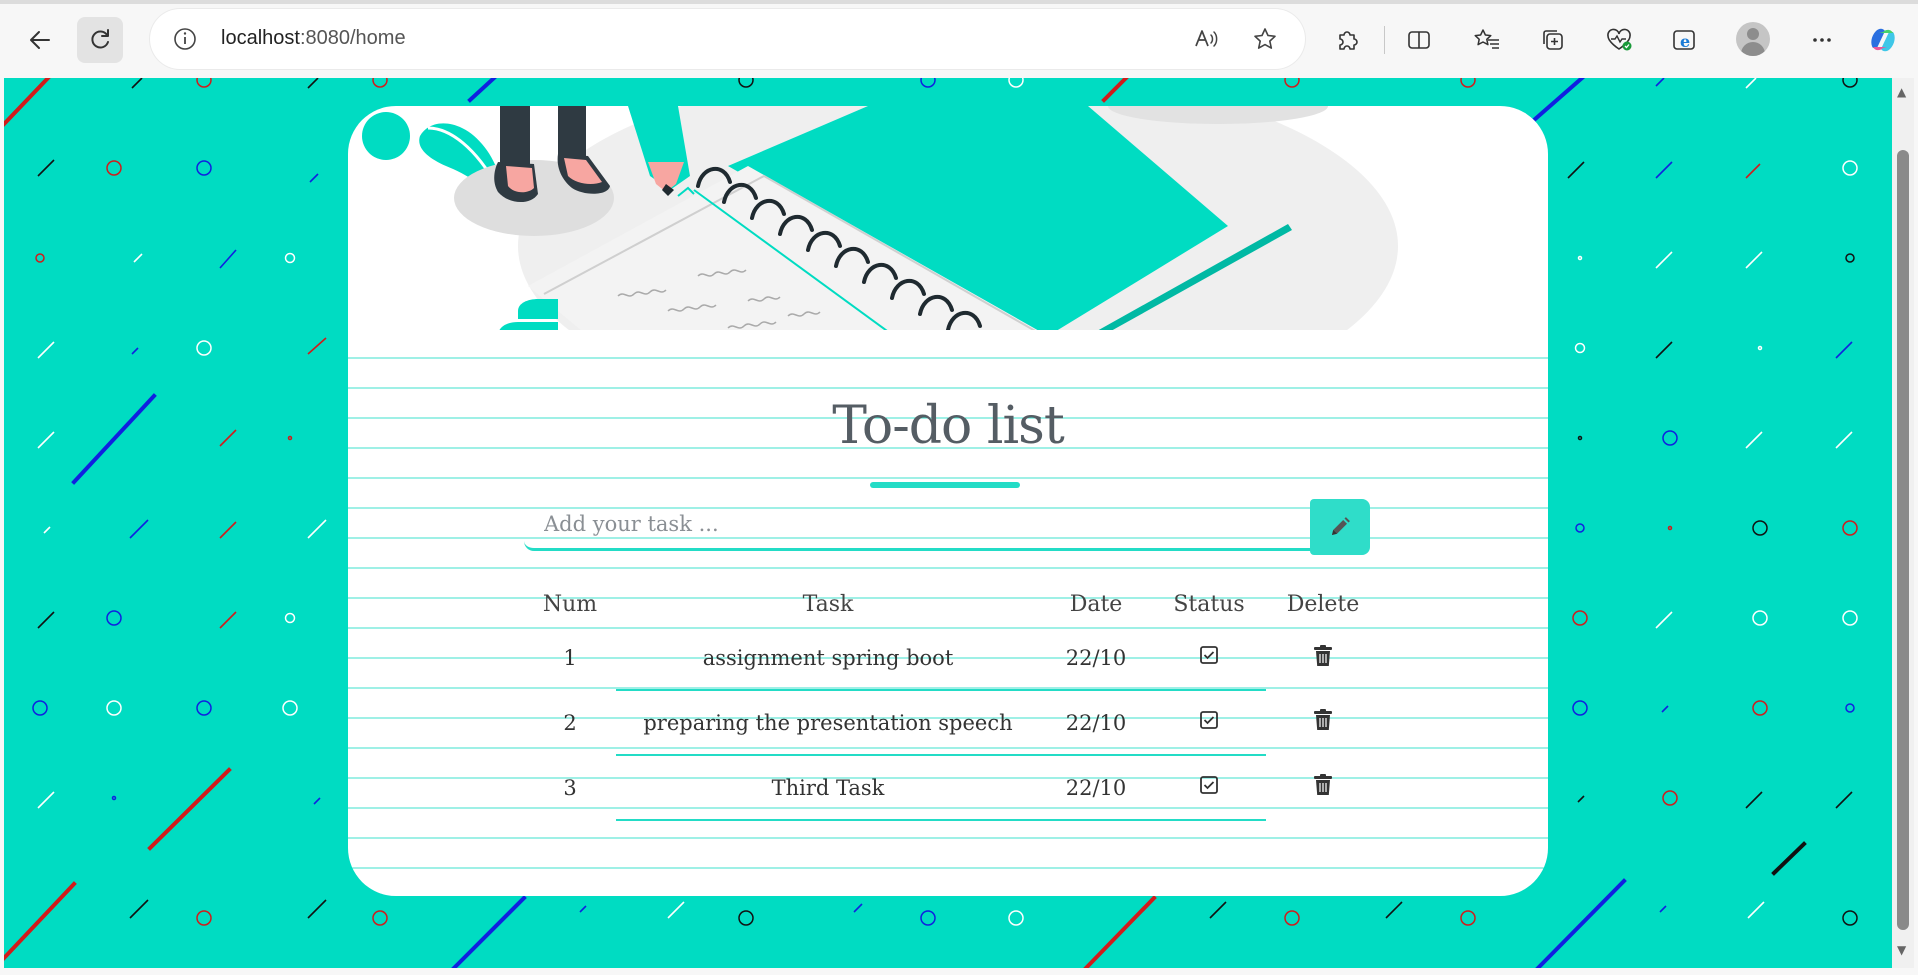 The width and height of the screenshot is (1918, 975). I want to click on split-screen-icon, so click(1419, 40).